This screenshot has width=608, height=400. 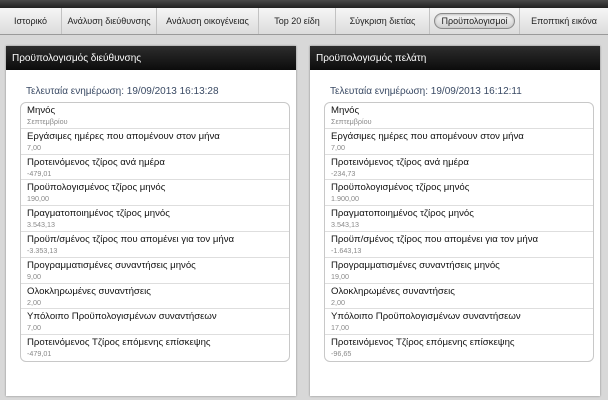 What do you see at coordinates (346, 250) in the screenshot?
I see `item-value: -1.643,13` at bounding box center [346, 250].